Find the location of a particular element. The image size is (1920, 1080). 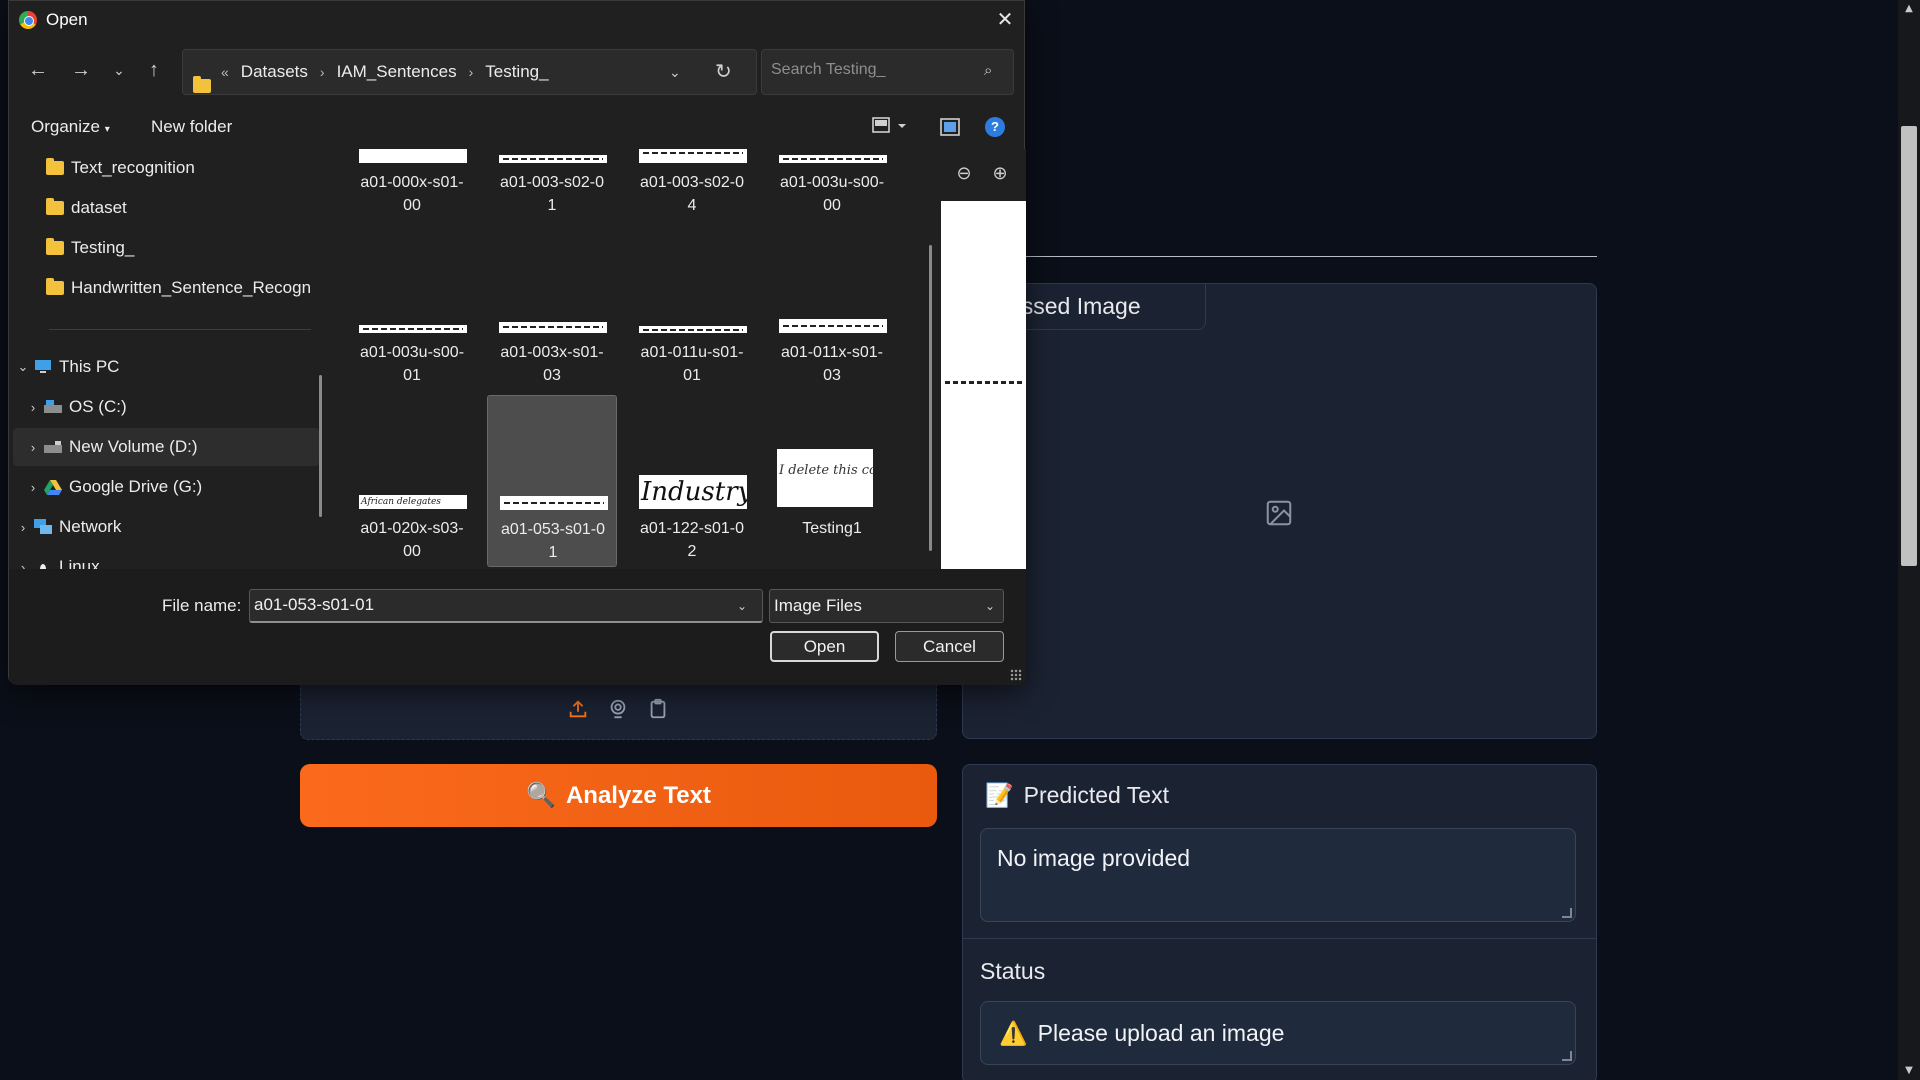

recent-locations-chevron-icon: ⌄ is located at coordinates (119, 70).